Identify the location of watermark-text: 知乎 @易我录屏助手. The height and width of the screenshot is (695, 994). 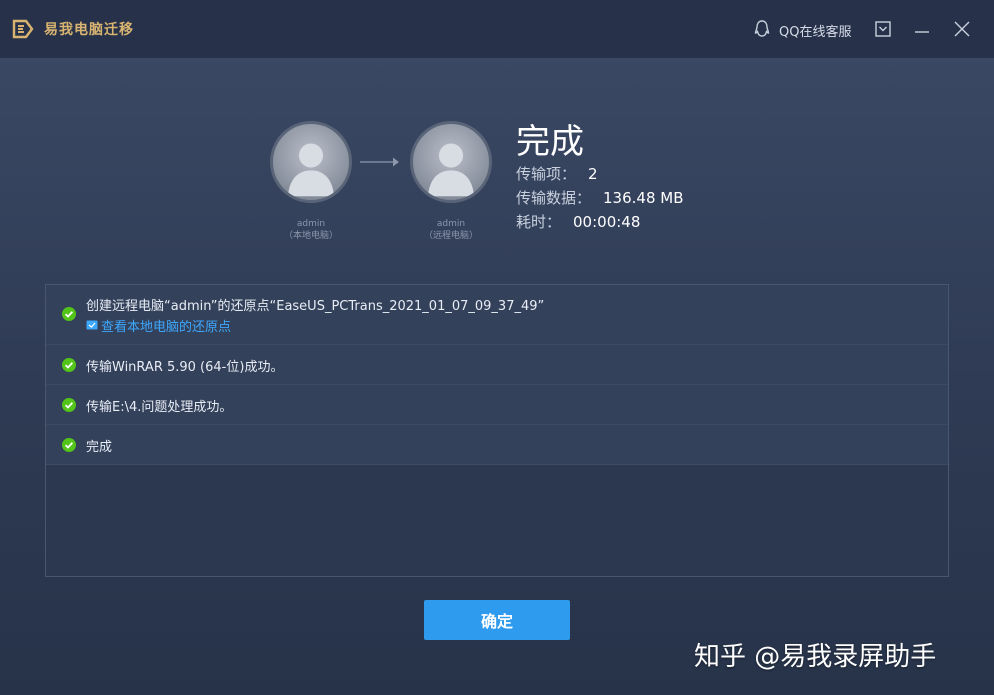
(815, 657).